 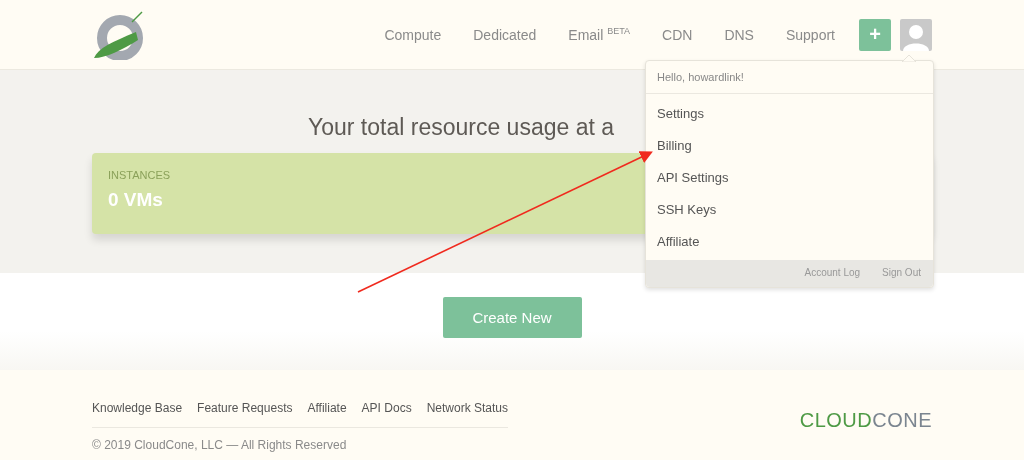 I want to click on menu-item: Settings, so click(x=789, y=114).